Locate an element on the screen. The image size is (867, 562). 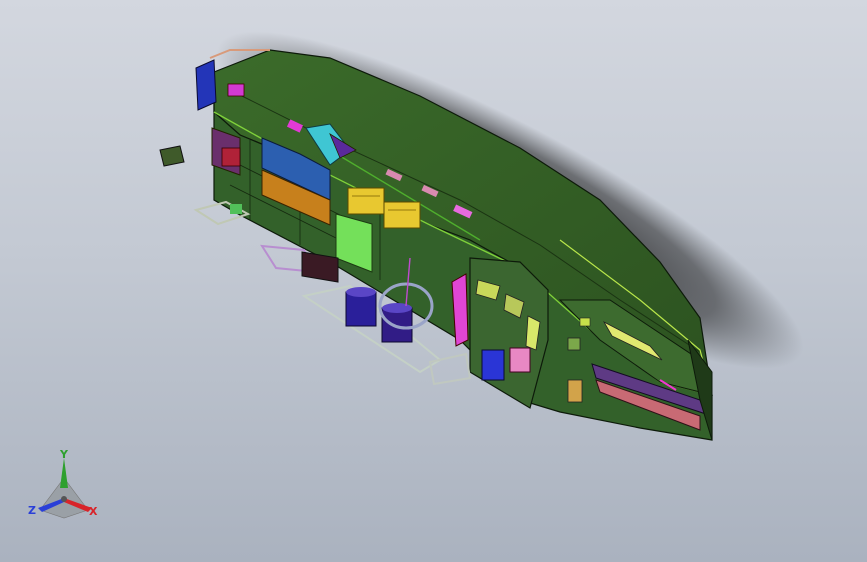
triad-y-label: Y is located at coordinates (64, 454).